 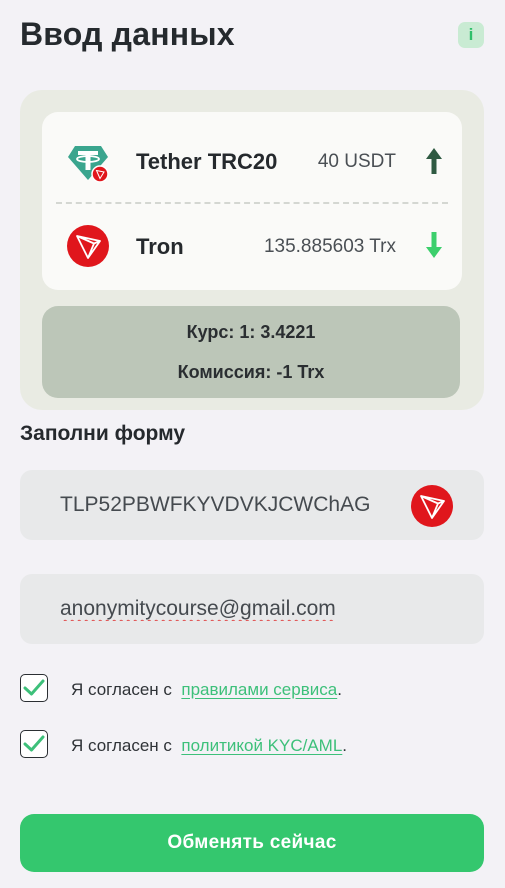 What do you see at coordinates (121, 745) in the screenshot?
I see `kyc-label-prefix: Я согласен с` at bounding box center [121, 745].